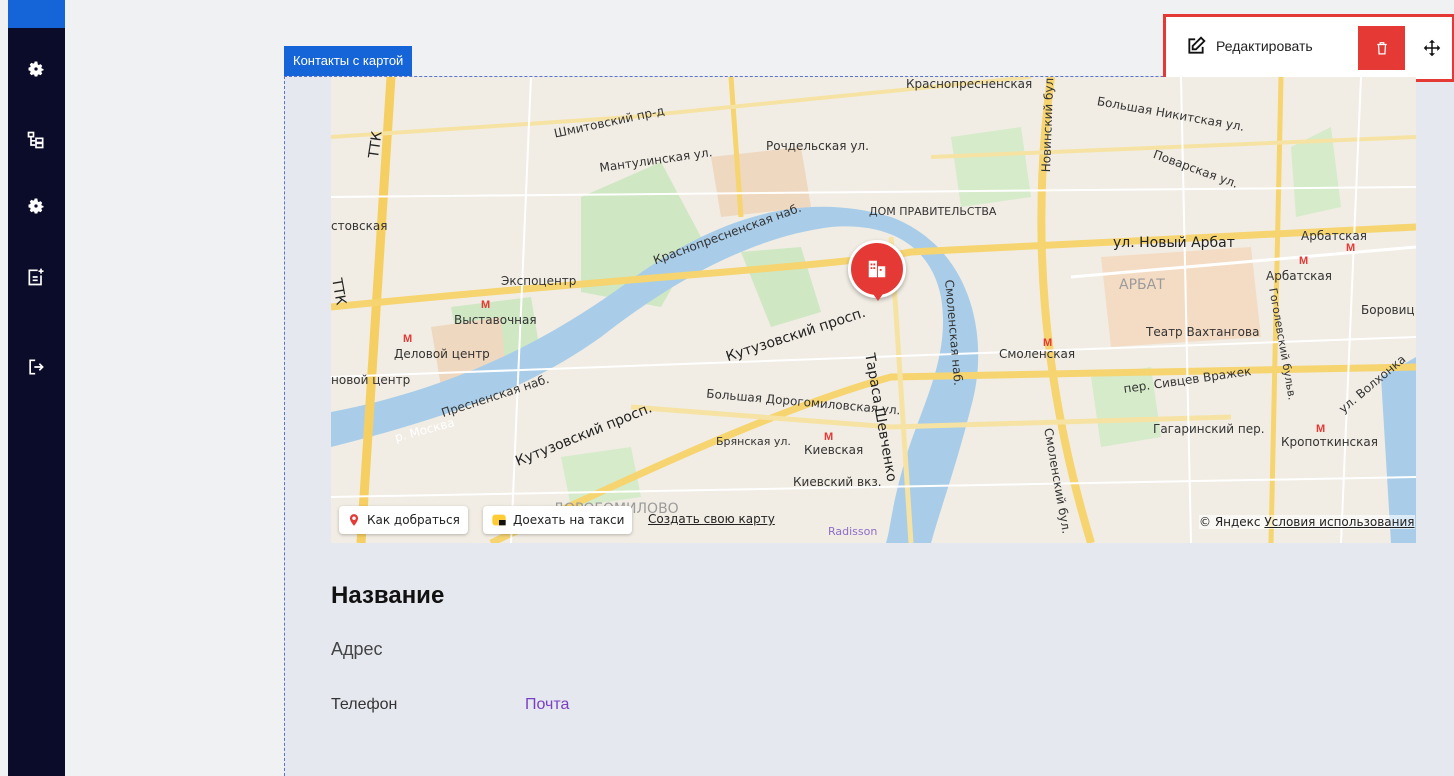 The image size is (1454, 776). What do you see at coordinates (853, 531) in the screenshot?
I see `map-label: Radisson` at bounding box center [853, 531].